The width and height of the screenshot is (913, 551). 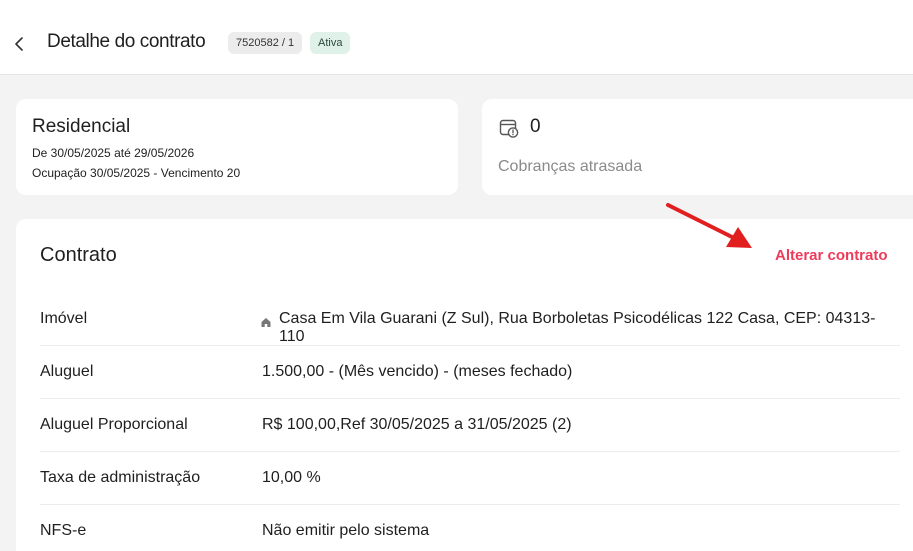 I want to click on late-charges-label: Cobranças atrasada, so click(x=570, y=166).